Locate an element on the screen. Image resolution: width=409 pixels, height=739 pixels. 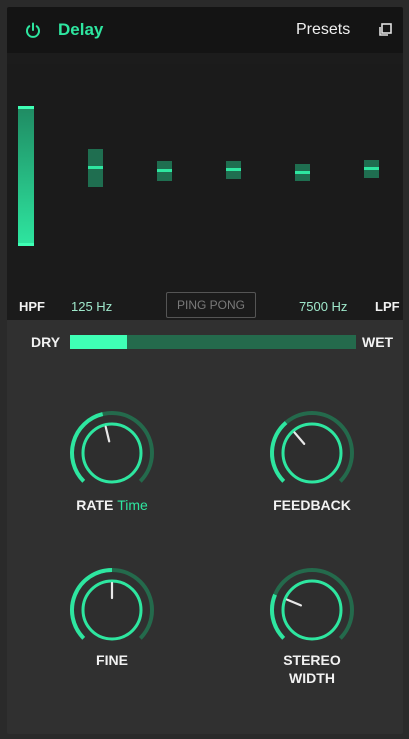
header-divider is located at coordinates (205, 58).